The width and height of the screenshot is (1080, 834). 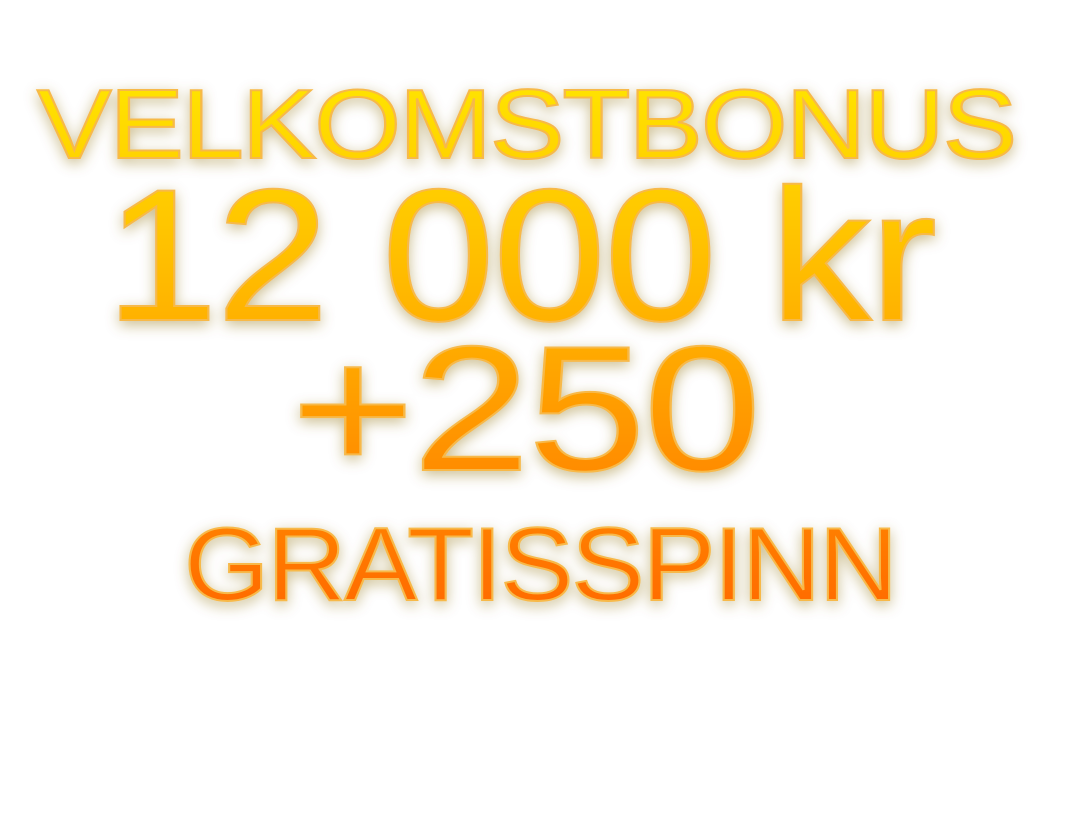 What do you see at coordinates (540, 565) in the screenshot?
I see `spins-label-text: GRATISSPINN` at bounding box center [540, 565].